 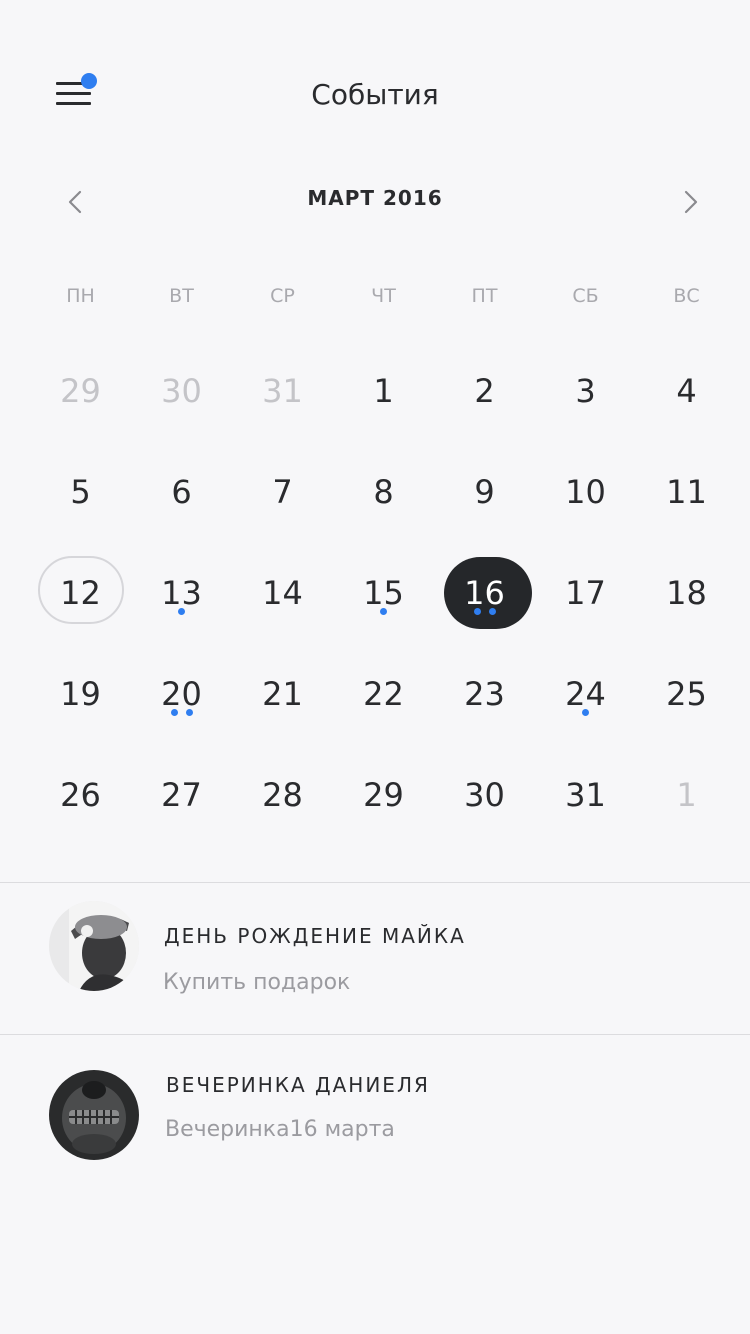 I want to click on calendar-day: 26, so click(x=80, y=794).